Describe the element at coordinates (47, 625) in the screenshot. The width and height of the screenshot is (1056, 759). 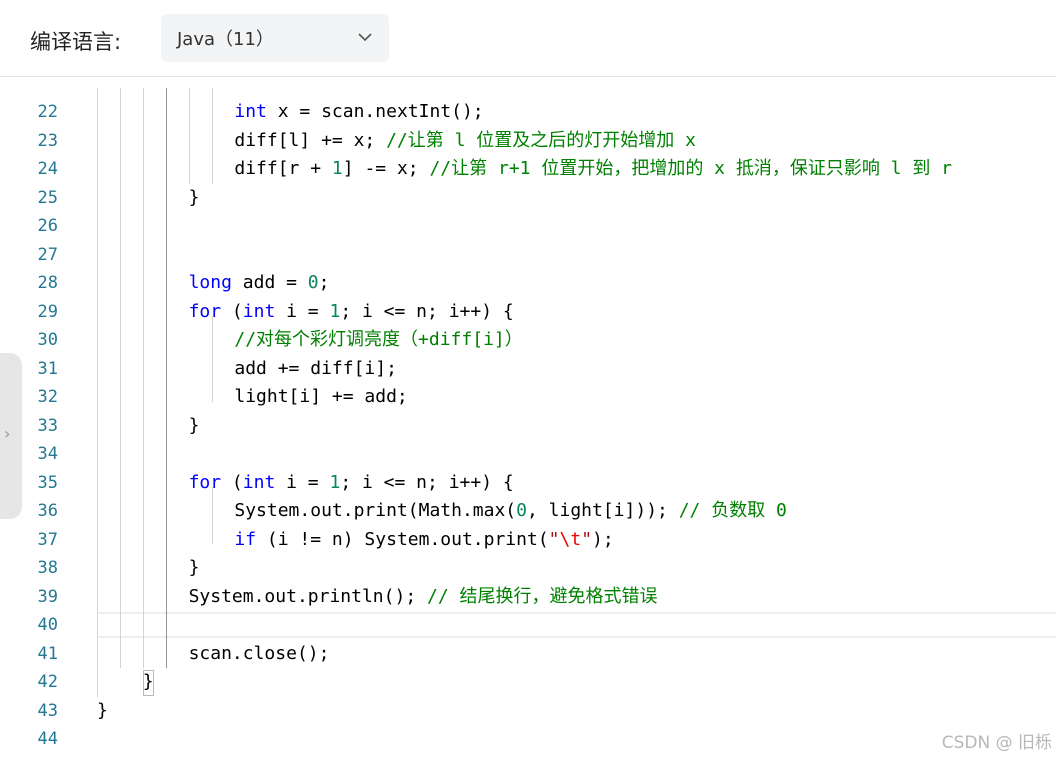
I see `line-number: 40` at that location.